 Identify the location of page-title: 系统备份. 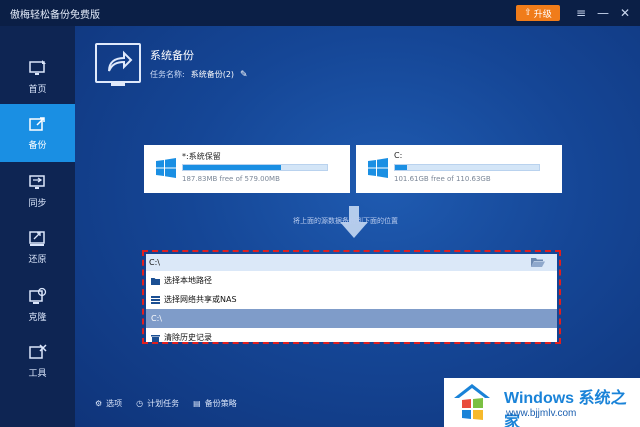
(172, 55).